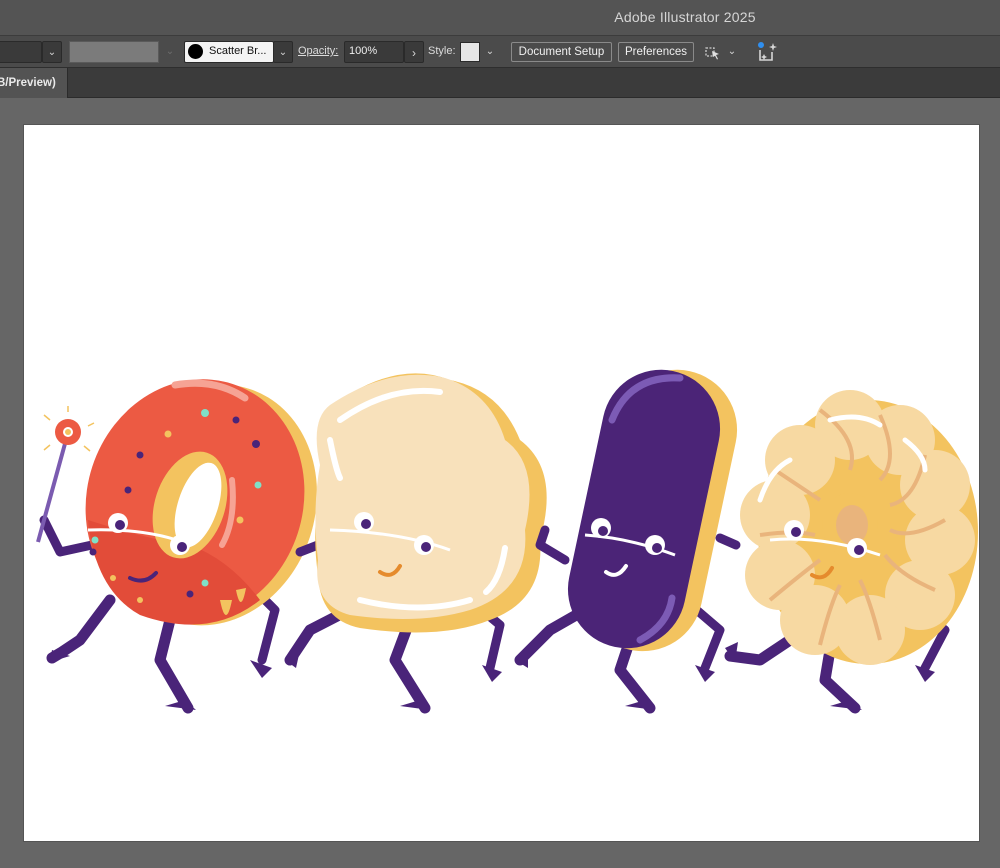 The height and width of the screenshot is (868, 1000). I want to click on style-label: Style:, so click(442, 51).